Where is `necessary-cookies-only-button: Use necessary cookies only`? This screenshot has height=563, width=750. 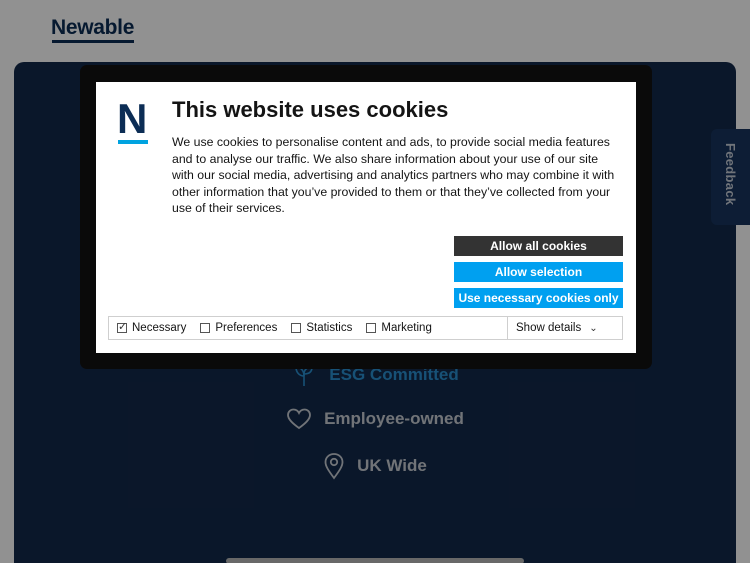 necessary-cookies-only-button: Use necessary cookies only is located at coordinates (538, 298).